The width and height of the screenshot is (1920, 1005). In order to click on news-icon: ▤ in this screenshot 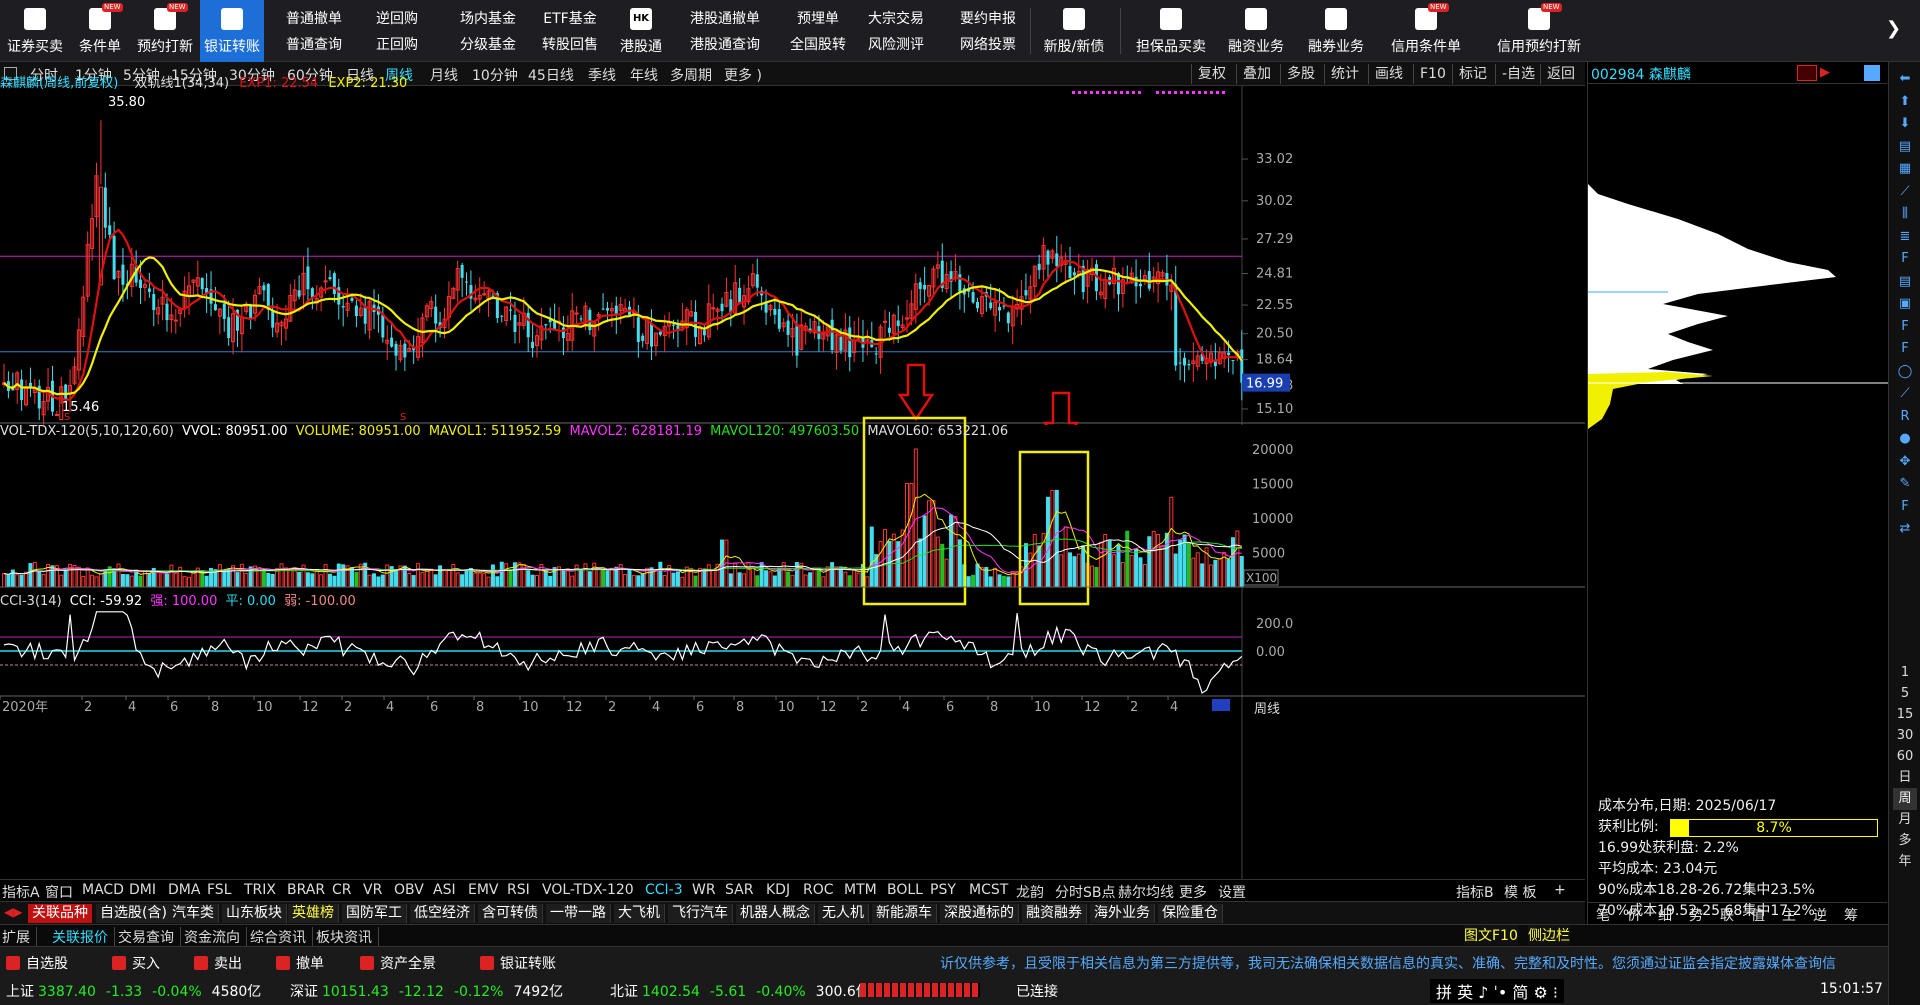, I will do `click(1905, 282)`.